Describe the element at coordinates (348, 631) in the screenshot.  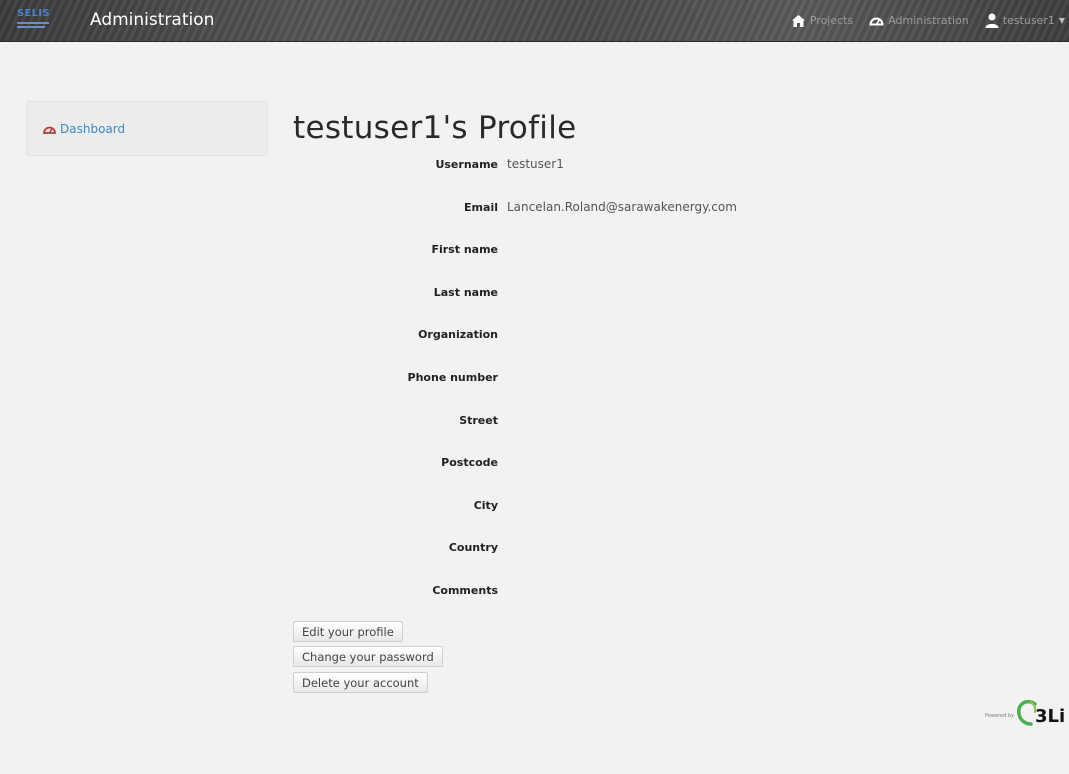
I see `edit-profile-button: Edit your profile` at that location.